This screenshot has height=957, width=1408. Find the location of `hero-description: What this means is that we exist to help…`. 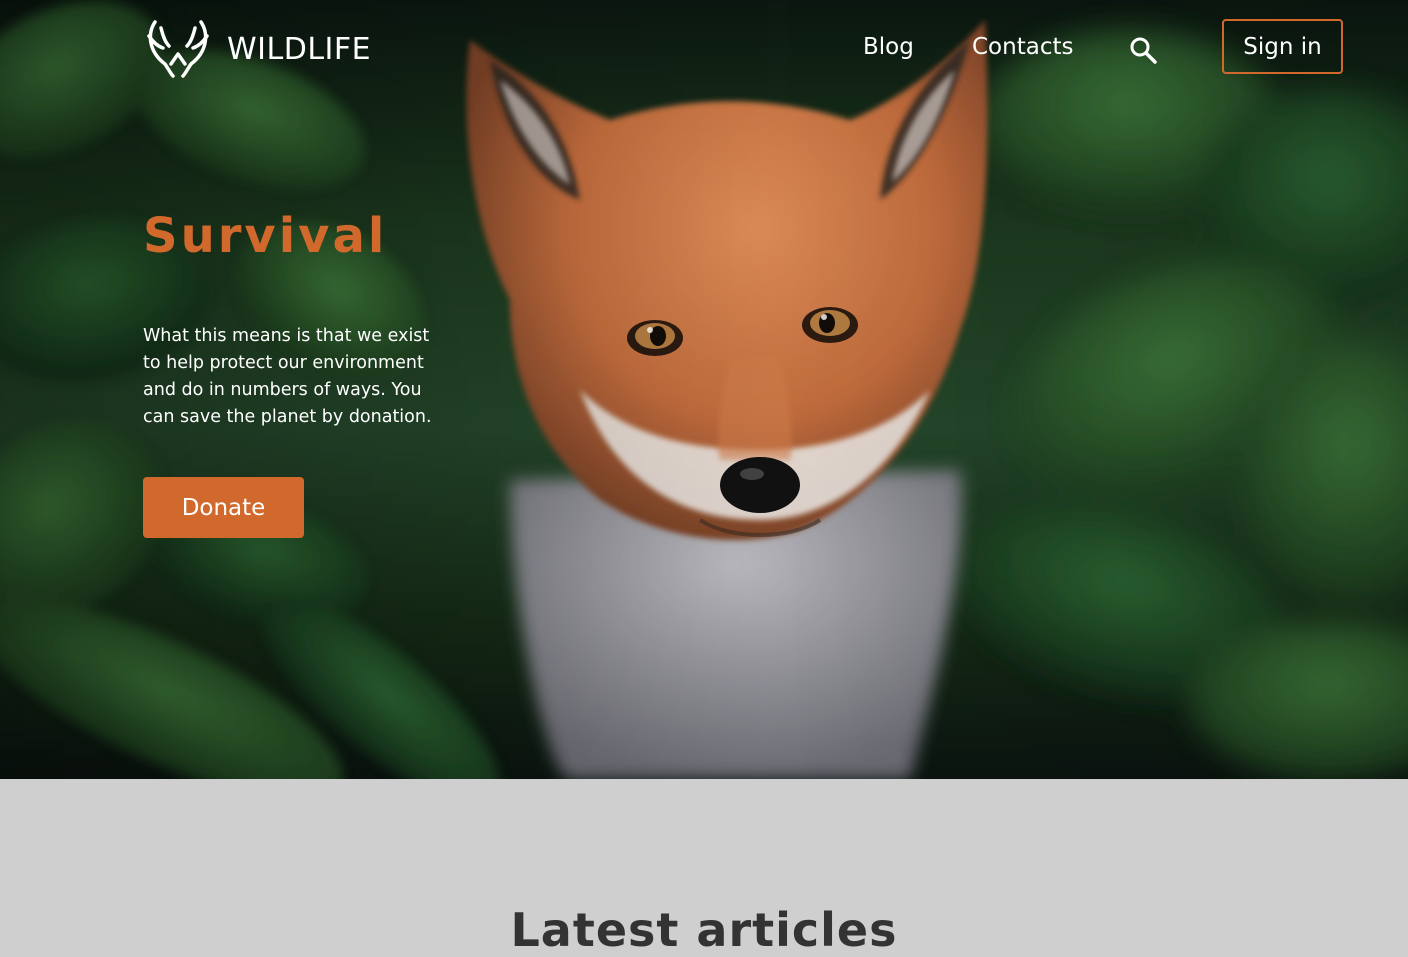

hero-description: What this means is that we exist to help… is located at coordinates (287, 376).